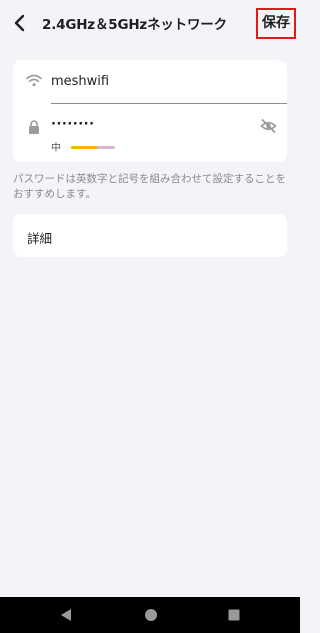 This screenshot has width=320, height=633. I want to click on password-strength-bar, so click(93, 147).